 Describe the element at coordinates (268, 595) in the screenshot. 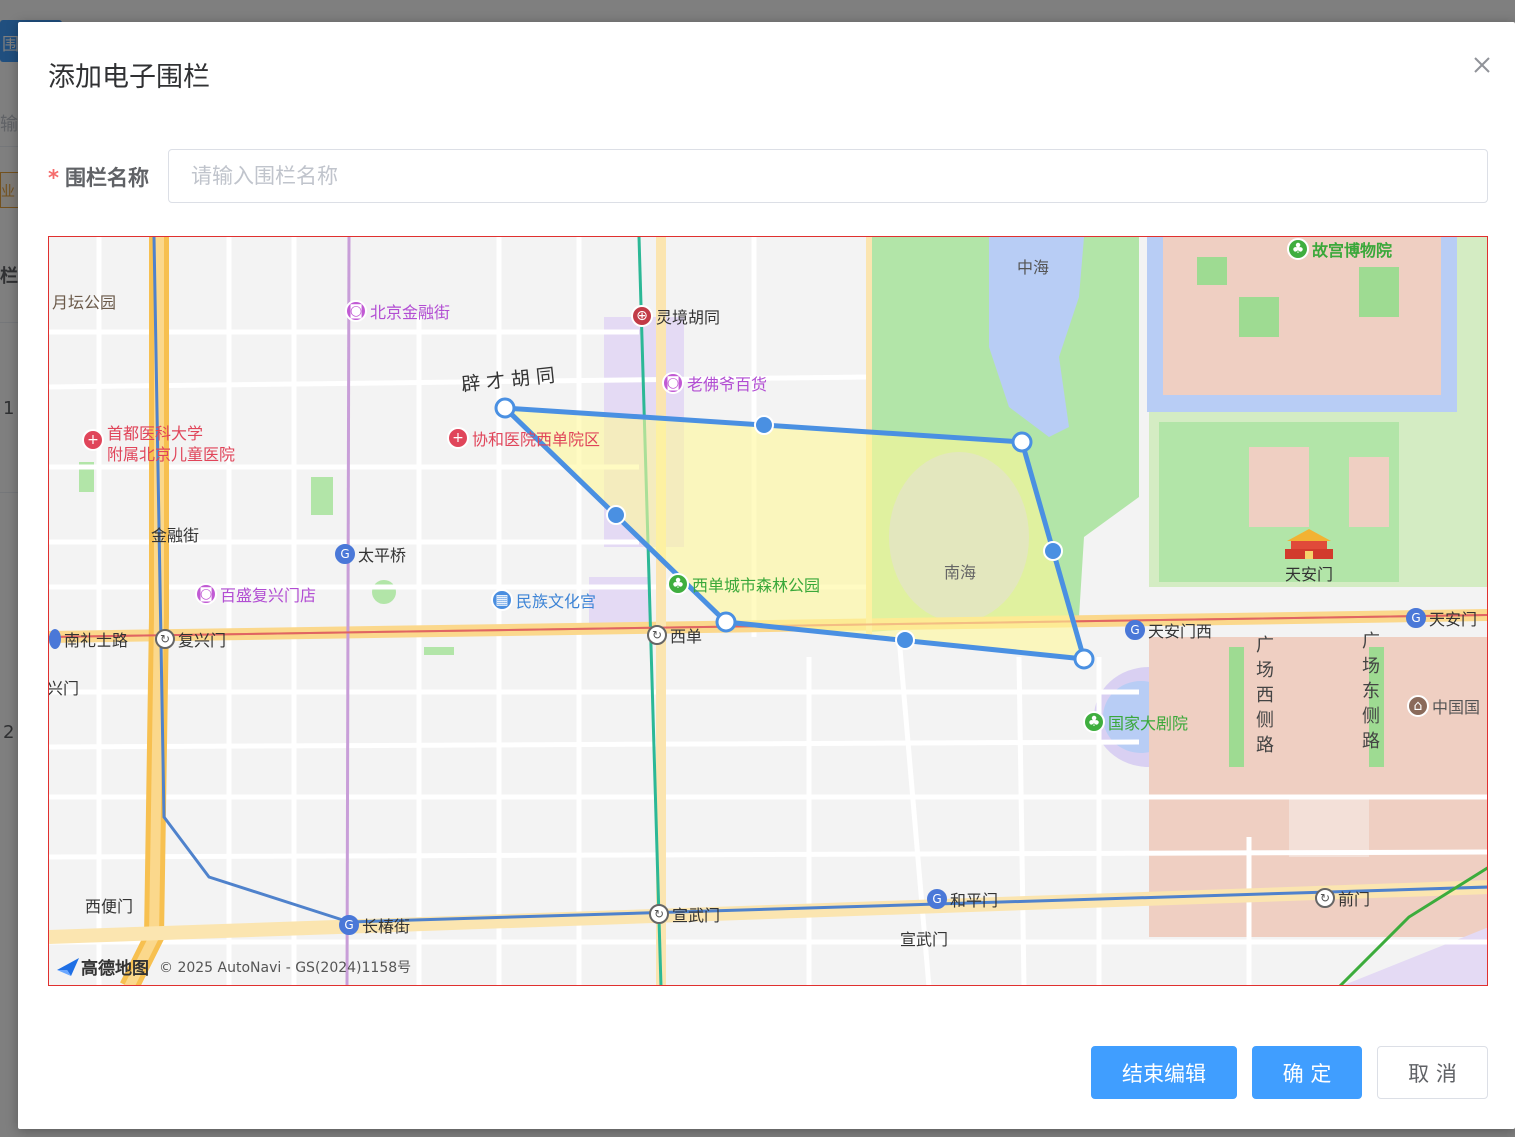

I see `poi-label: 百盛复兴门店` at that location.